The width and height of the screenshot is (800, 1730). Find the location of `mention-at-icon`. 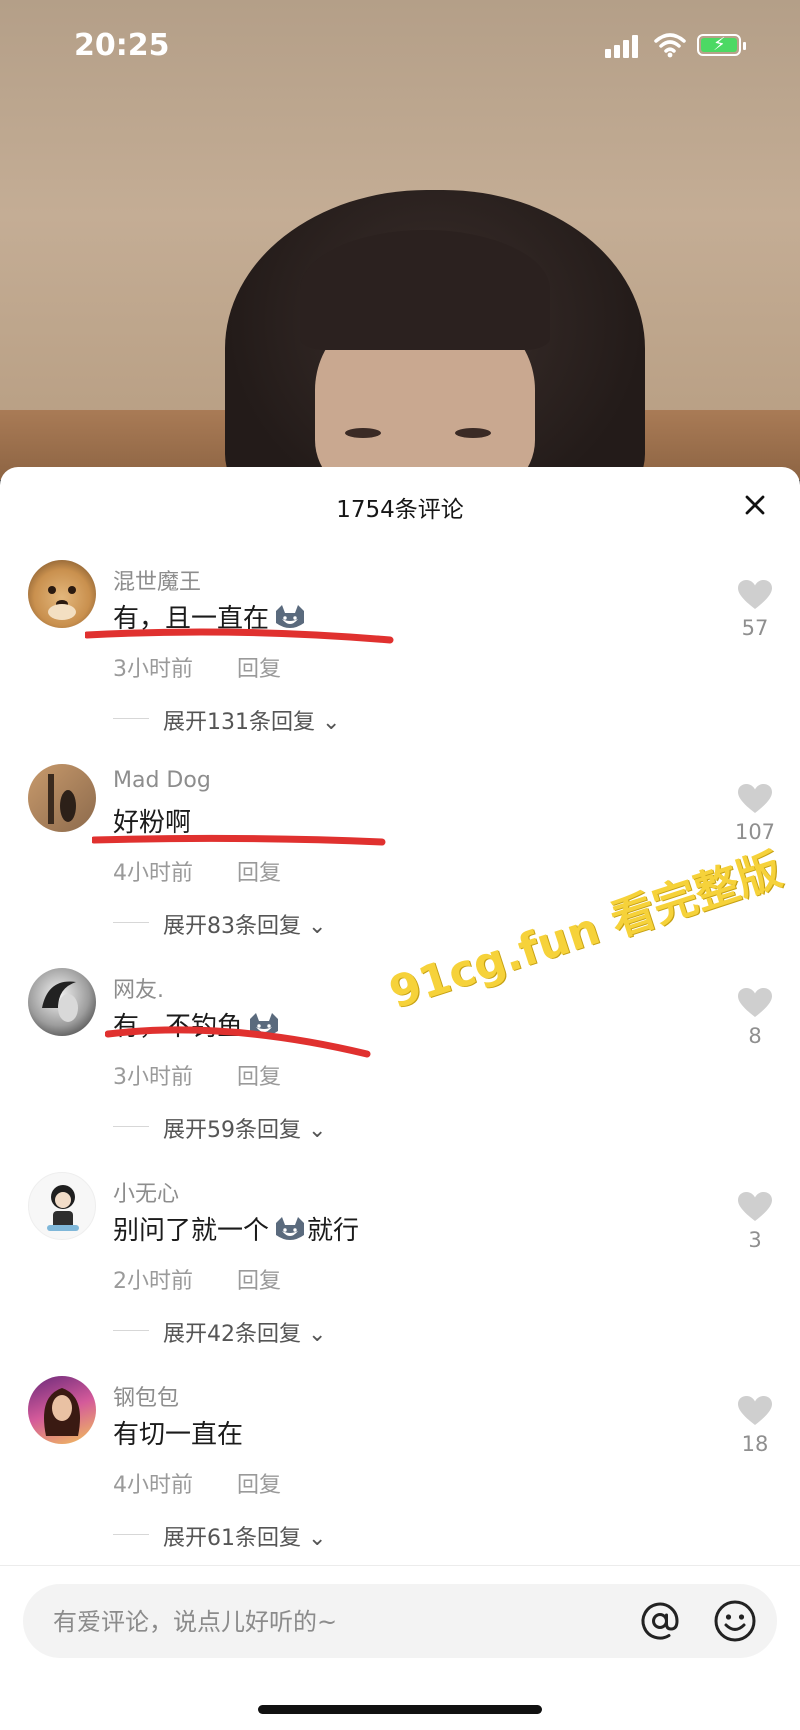

mention-at-icon is located at coordinates (660, 1621).